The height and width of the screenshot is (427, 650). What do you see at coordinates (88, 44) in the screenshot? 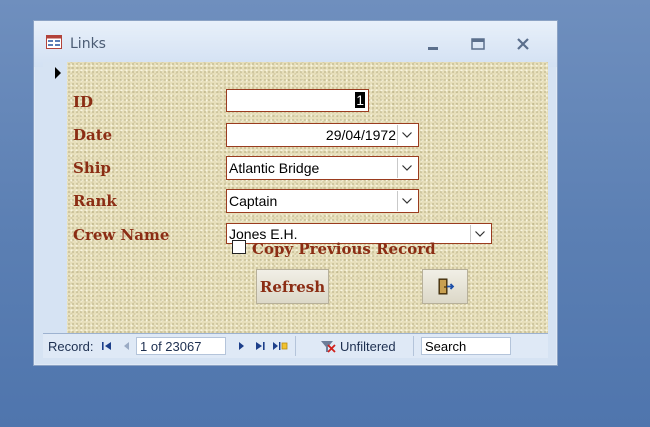
I see `window-title: Links` at bounding box center [88, 44].